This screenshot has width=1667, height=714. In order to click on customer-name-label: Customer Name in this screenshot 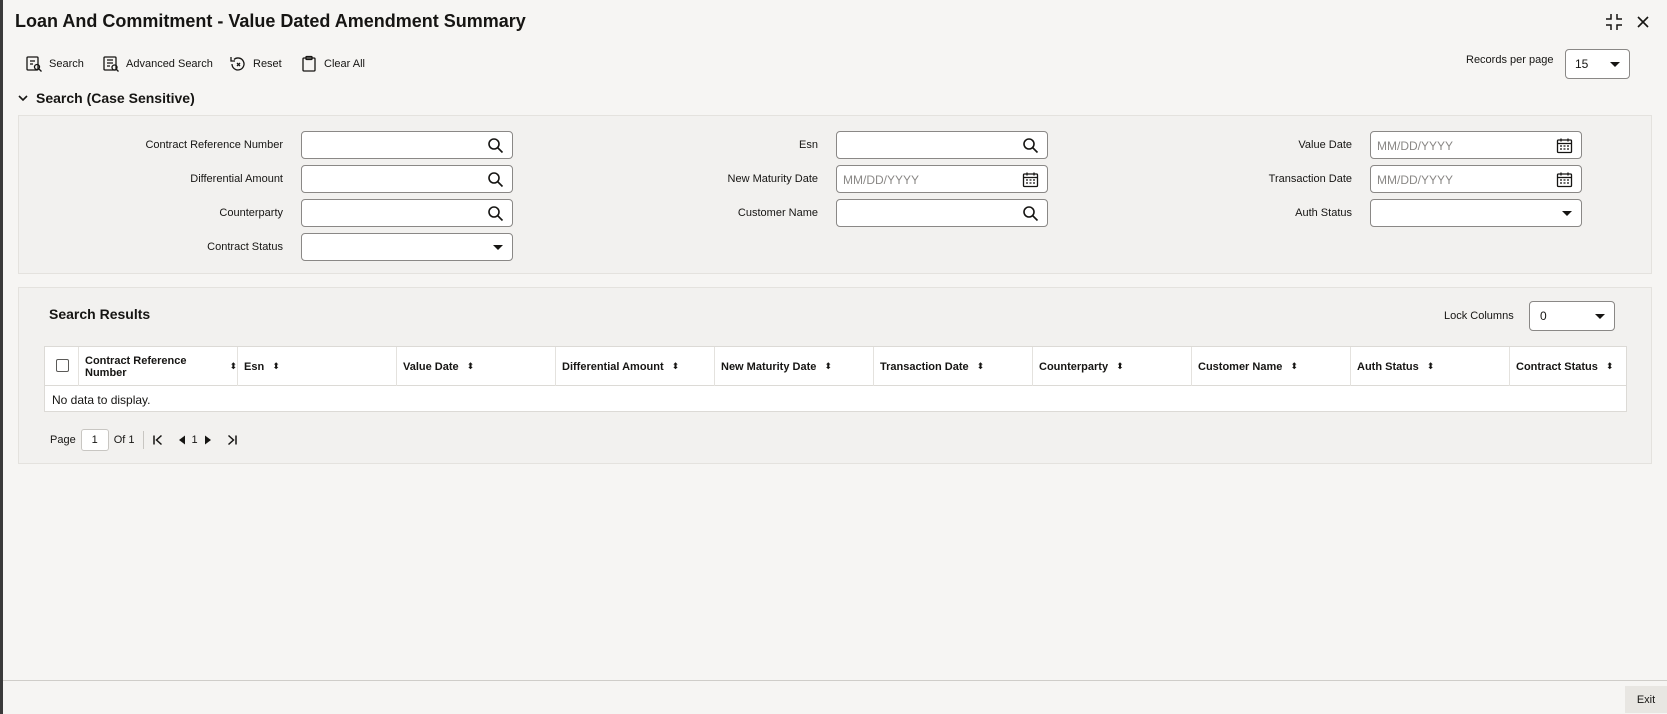, I will do `click(777, 213)`.